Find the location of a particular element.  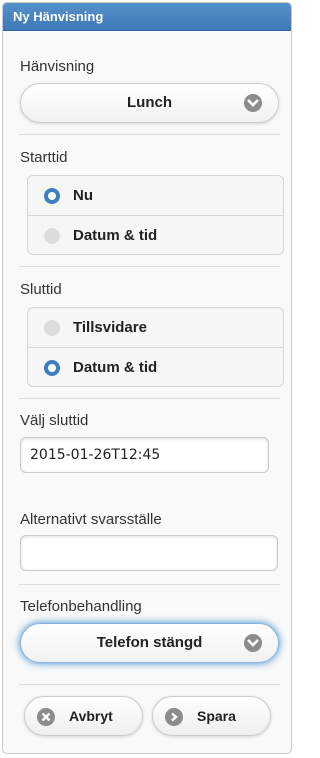

hanvisning-selected-value: Lunch is located at coordinates (149, 102).